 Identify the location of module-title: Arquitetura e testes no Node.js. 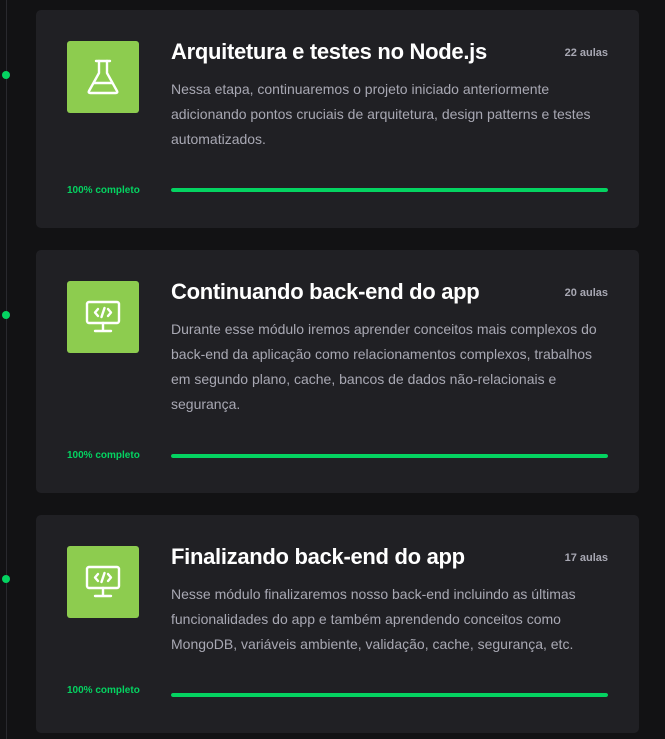
(329, 51).